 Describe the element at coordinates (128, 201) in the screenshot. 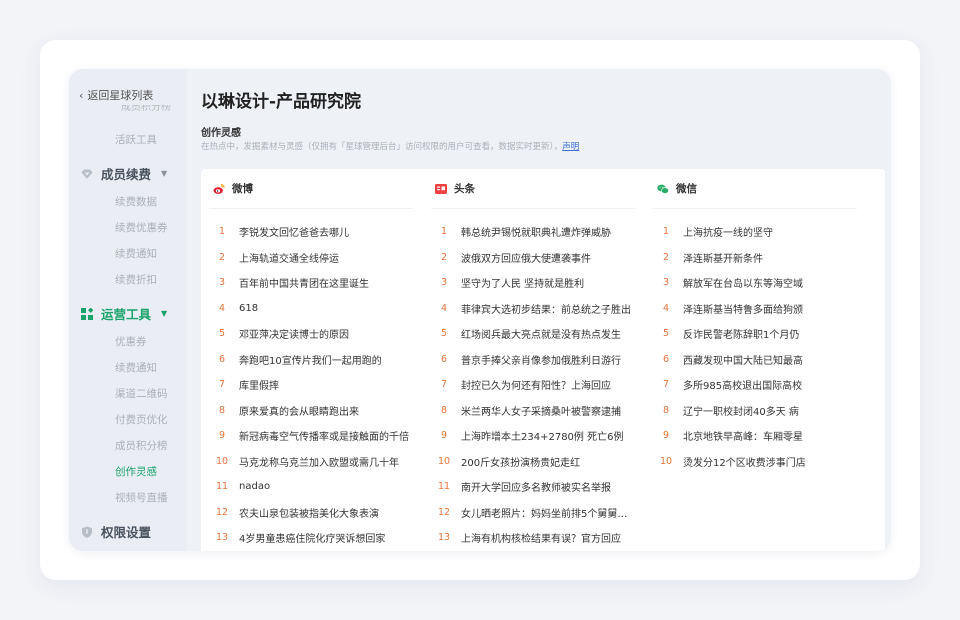

I see `sidebar-item-renewal-data: 续费数据` at that location.